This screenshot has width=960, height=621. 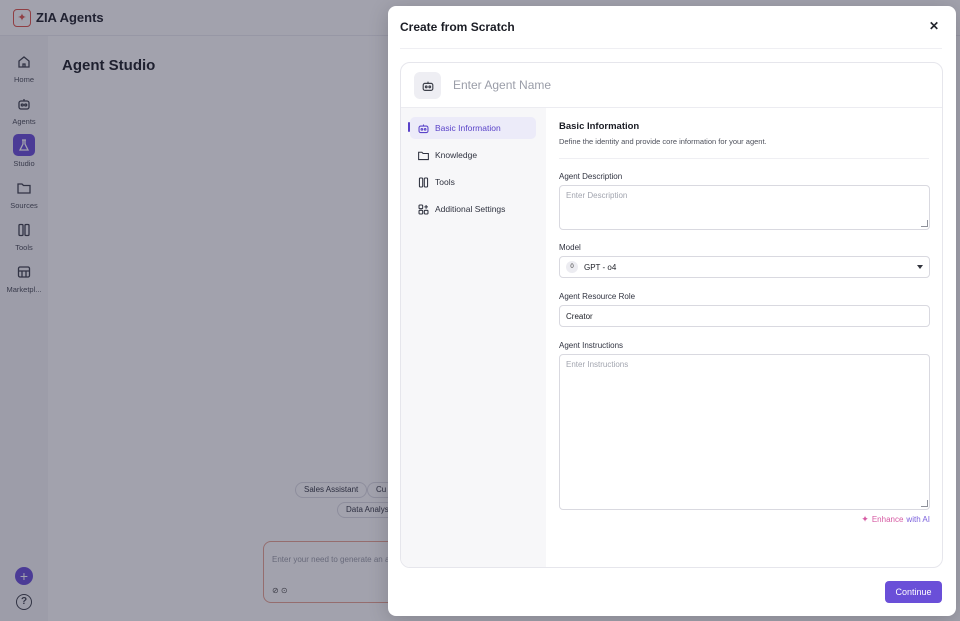 I want to click on sidebar-item-label: Tools, so click(x=445, y=182).